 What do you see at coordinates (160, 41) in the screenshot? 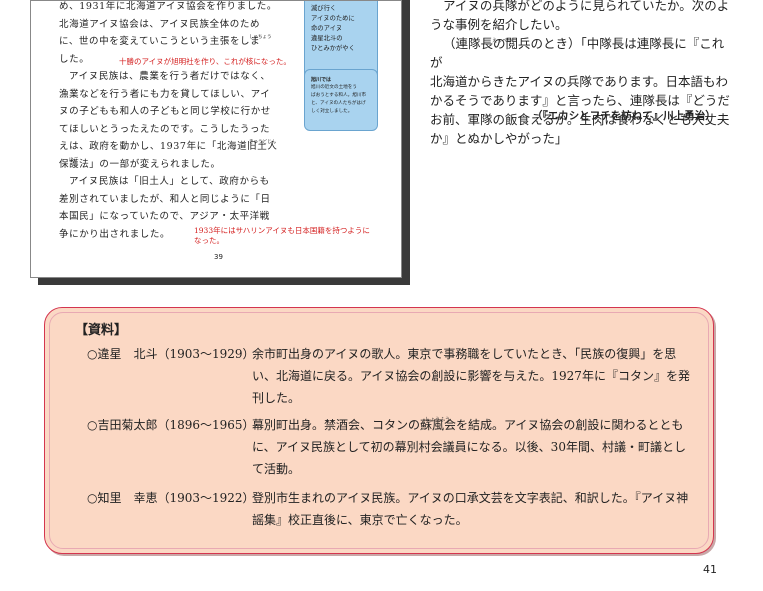
I see `textbook-line-text: に、世の中を変えていこうという主張をしま` at bounding box center [160, 41].